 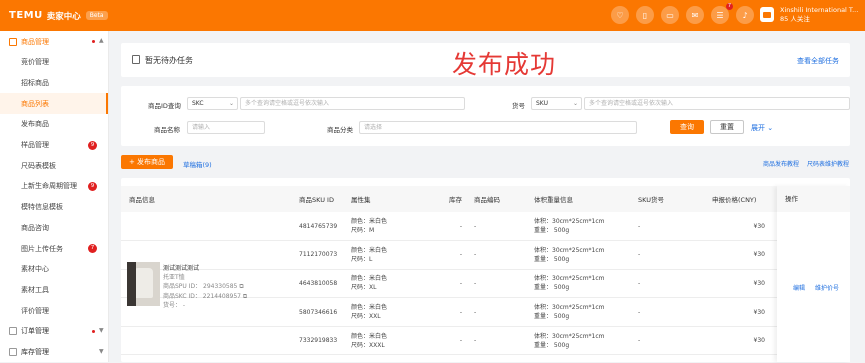 What do you see at coordinates (54, 83) in the screenshot?
I see `sidebar-item-tender: 招标商品` at bounding box center [54, 83].